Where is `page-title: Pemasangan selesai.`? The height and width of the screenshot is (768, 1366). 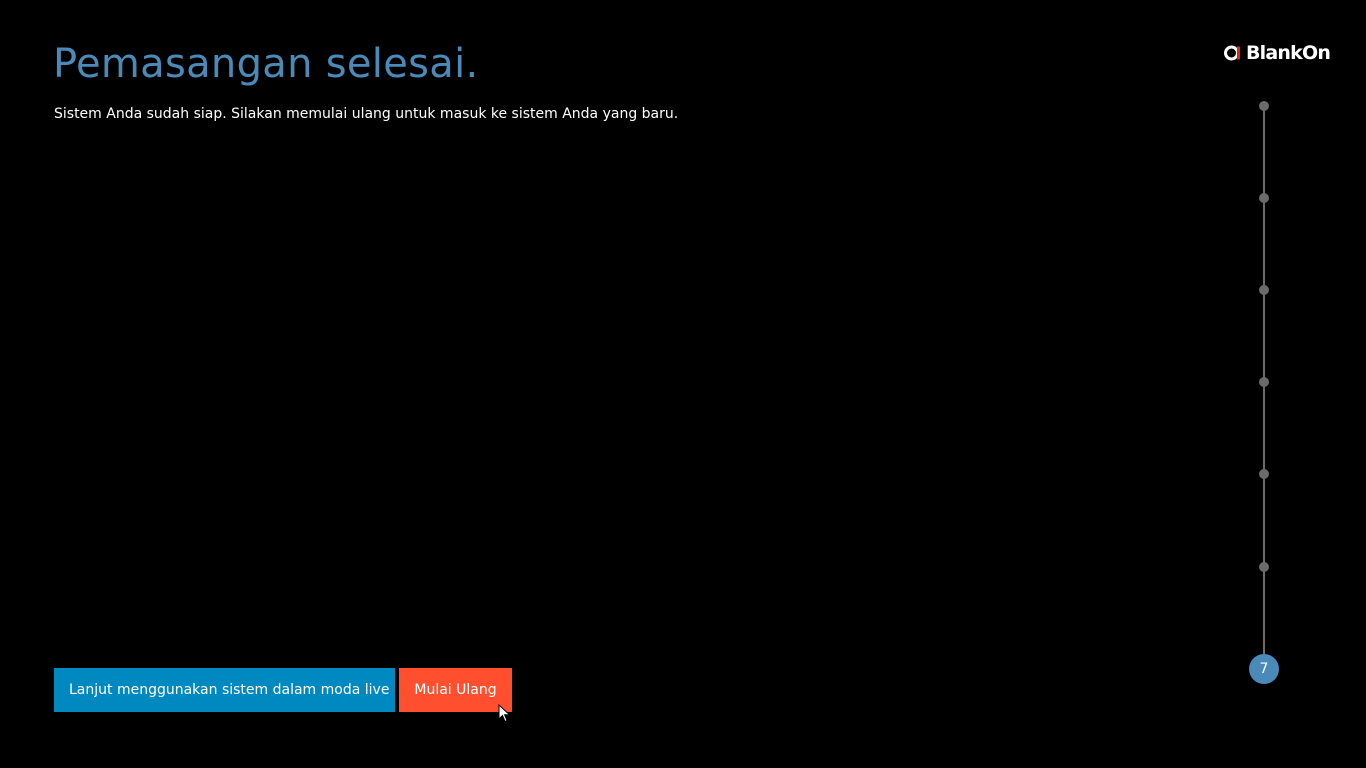
page-title: Pemasangan selesai. is located at coordinates (266, 64).